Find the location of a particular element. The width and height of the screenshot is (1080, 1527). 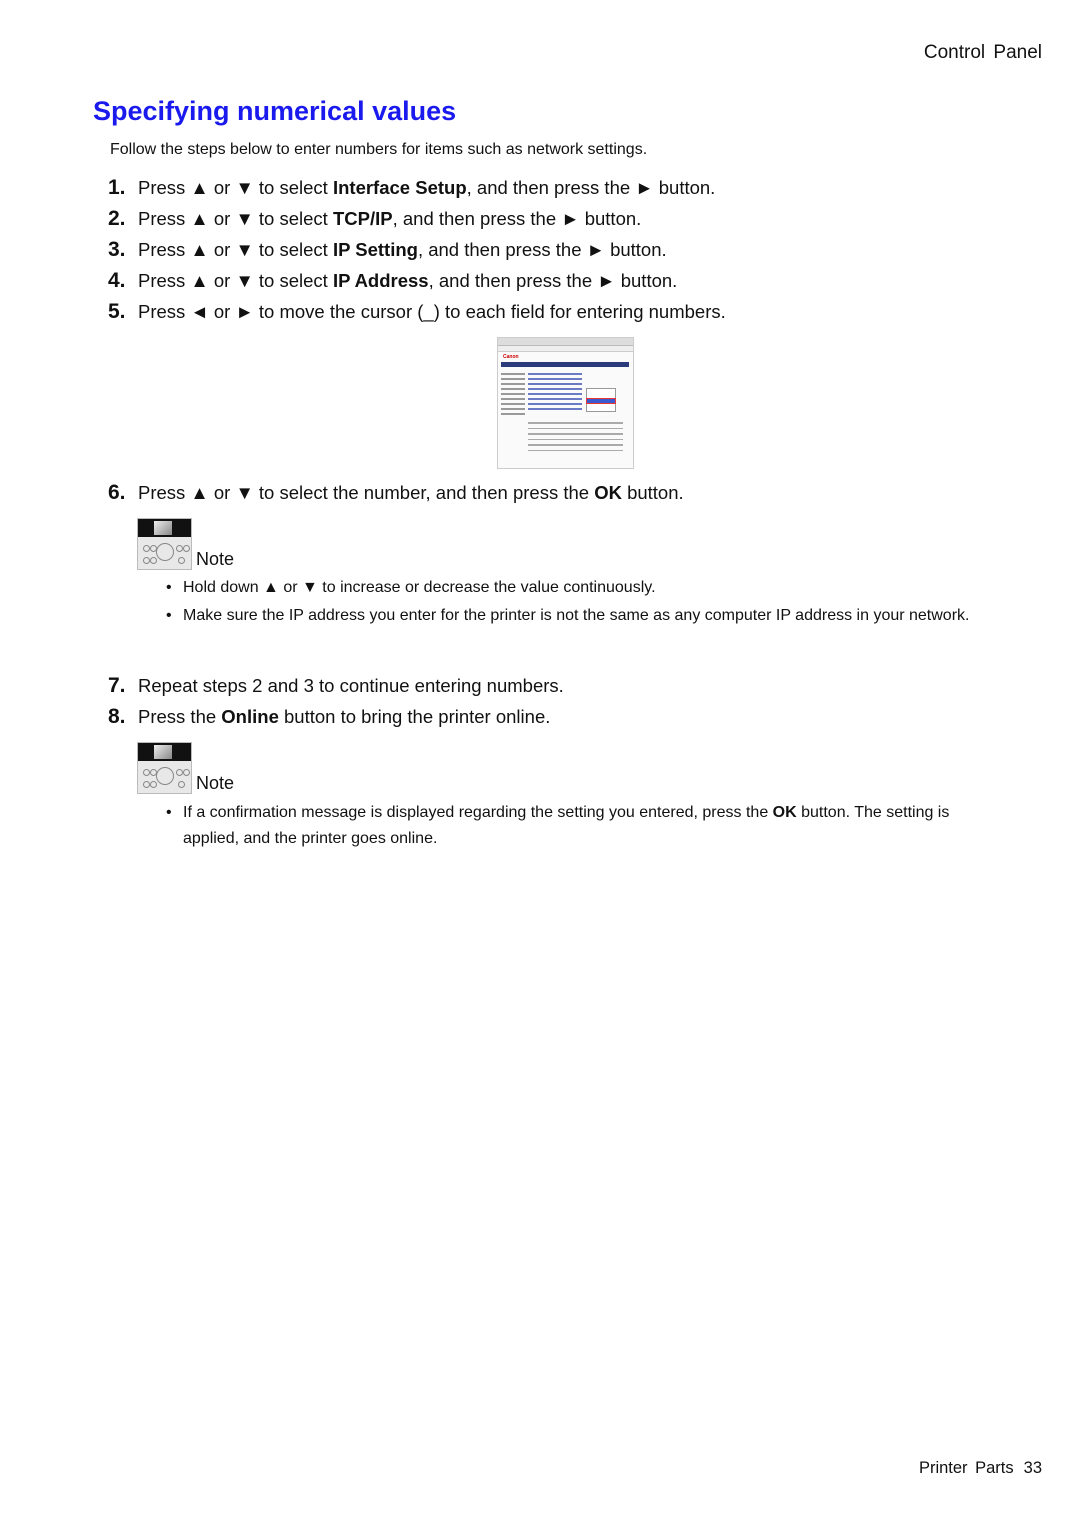

nav-bar is located at coordinates (565, 364).